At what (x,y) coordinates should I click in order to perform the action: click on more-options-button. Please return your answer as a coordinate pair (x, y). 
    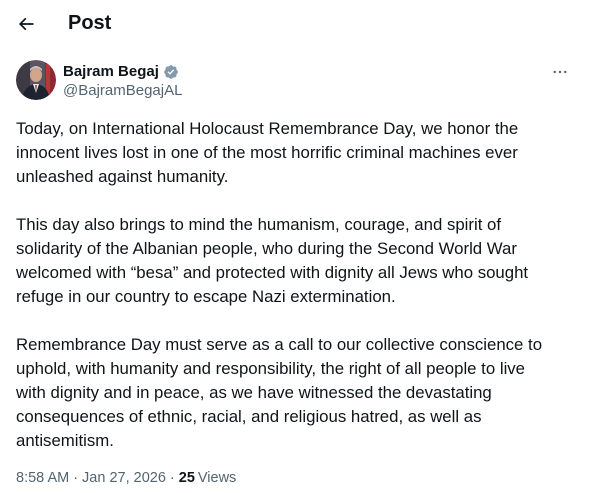
    Looking at the image, I should click on (560, 72).